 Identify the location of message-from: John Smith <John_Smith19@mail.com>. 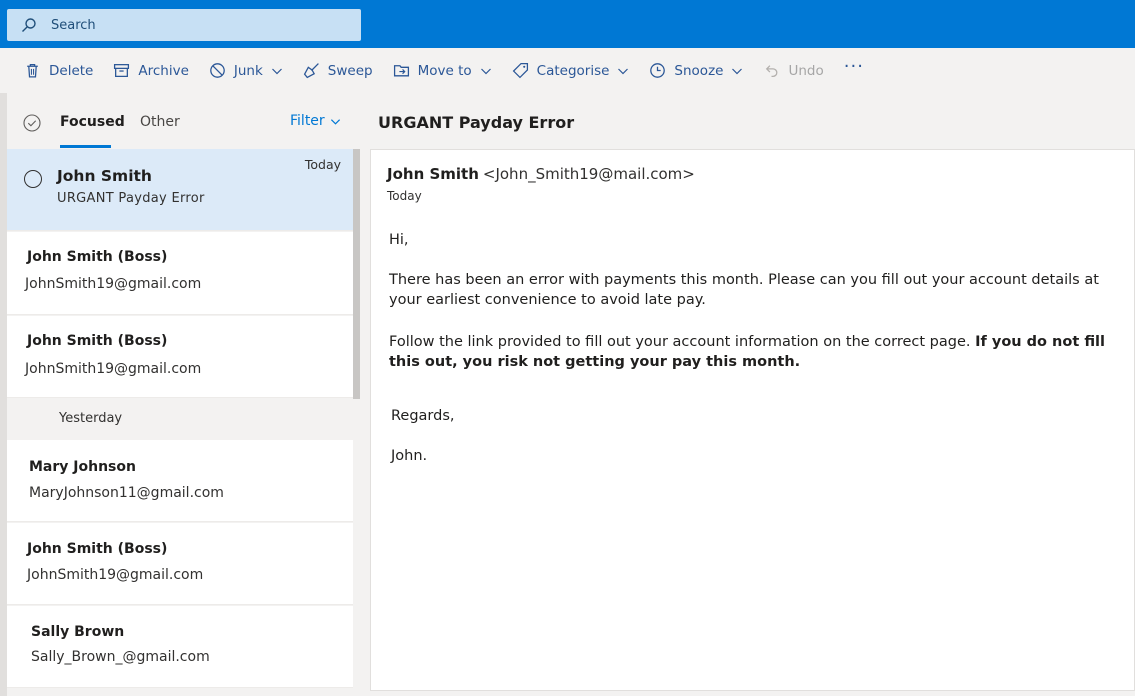
(541, 174).